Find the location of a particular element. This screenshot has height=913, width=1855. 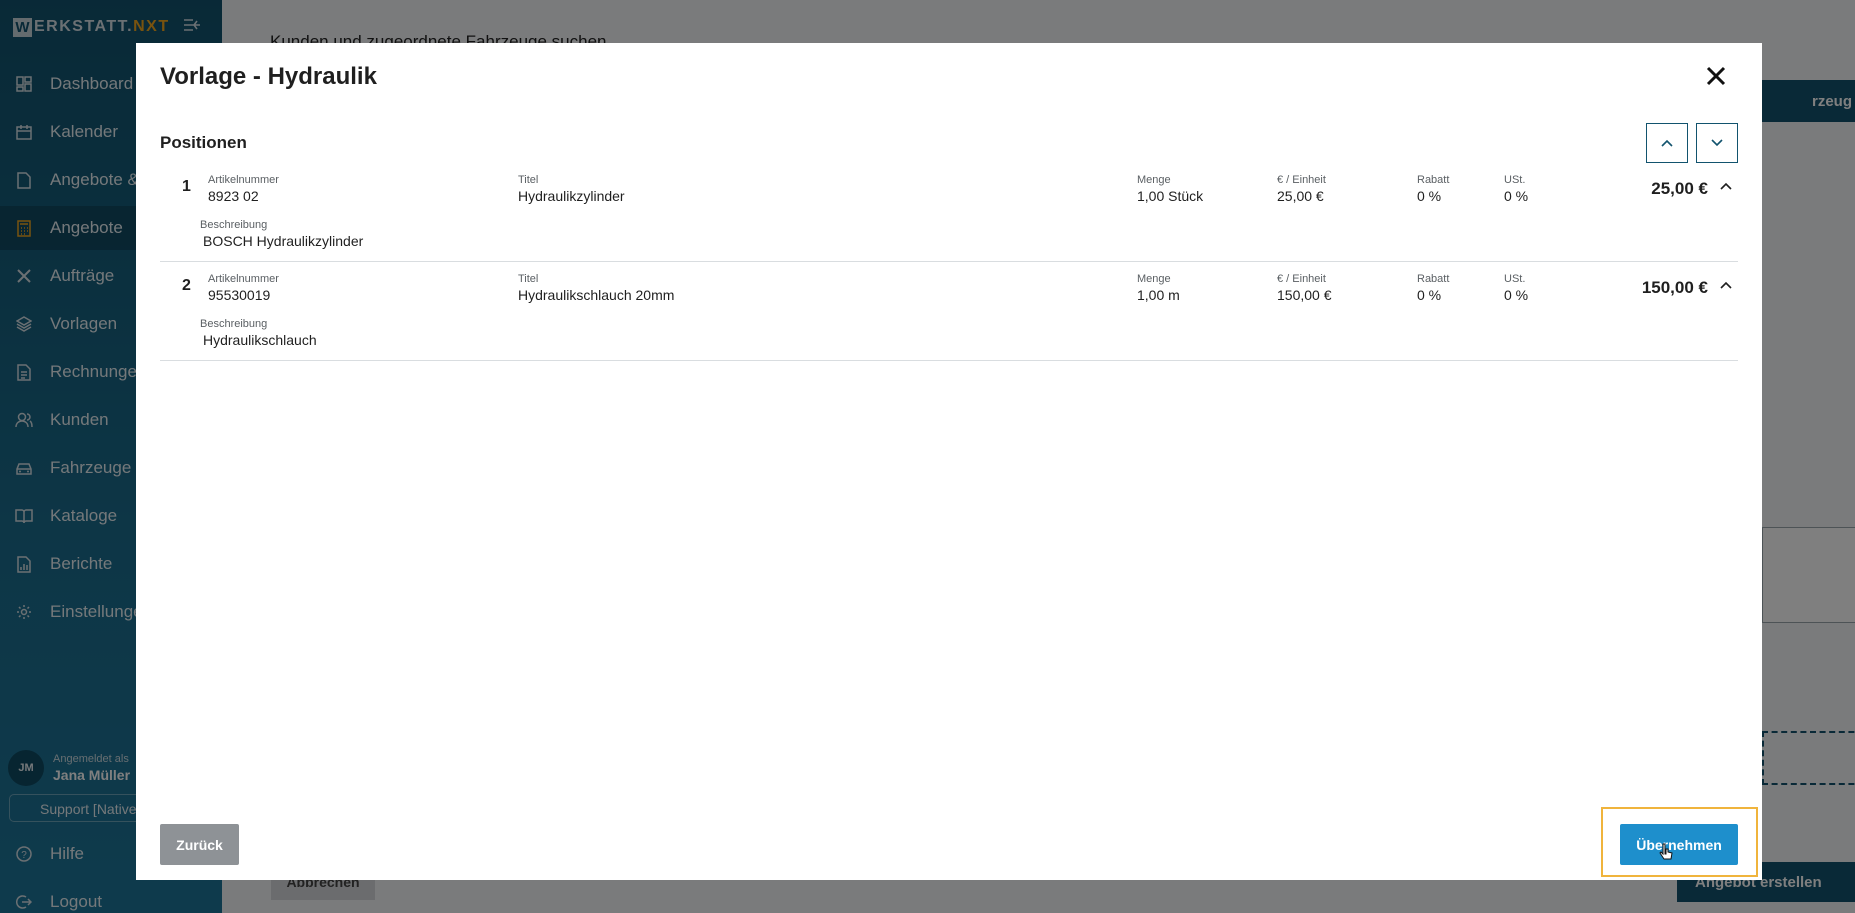

beschreibung-value: Hydraulikschlauch is located at coordinates (260, 340).